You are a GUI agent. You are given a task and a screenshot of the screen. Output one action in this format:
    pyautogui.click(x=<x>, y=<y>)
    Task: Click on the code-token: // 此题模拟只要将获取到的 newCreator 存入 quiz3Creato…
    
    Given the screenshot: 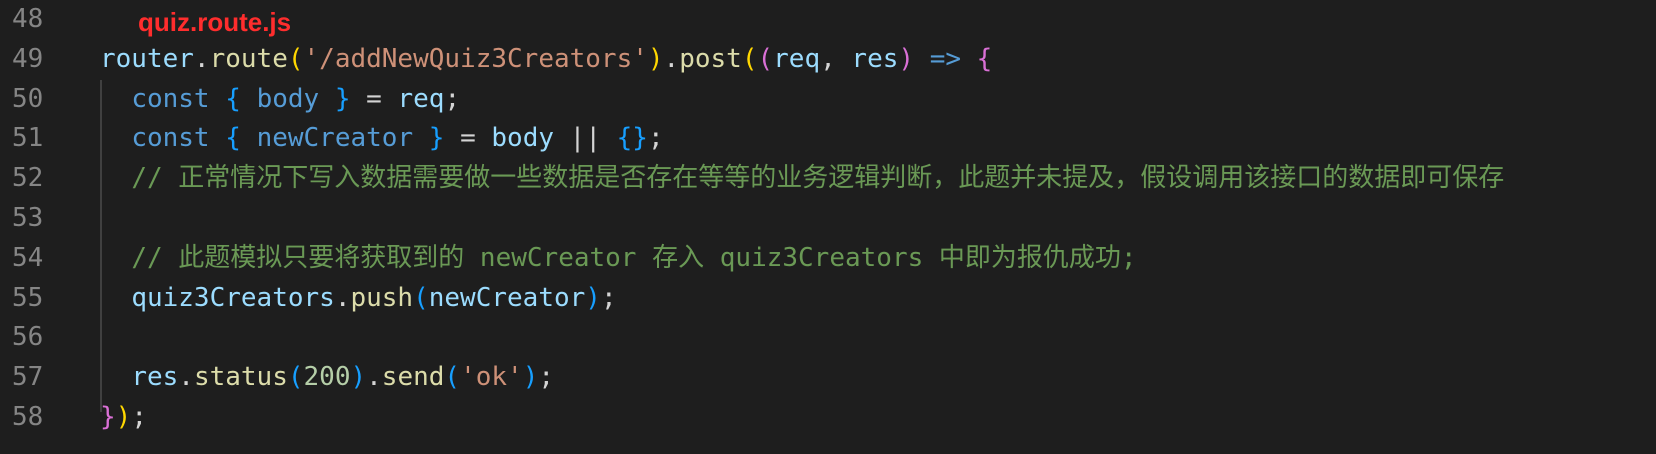 What is the action you would take?
    pyautogui.click(x=634, y=257)
    